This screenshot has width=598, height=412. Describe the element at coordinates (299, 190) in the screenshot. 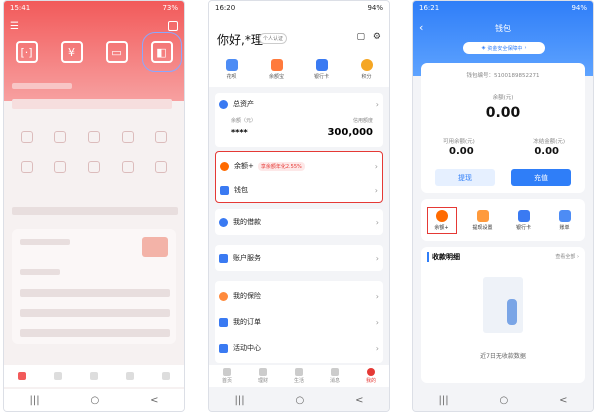

I see `wallet-row: 钱包 ›` at that location.